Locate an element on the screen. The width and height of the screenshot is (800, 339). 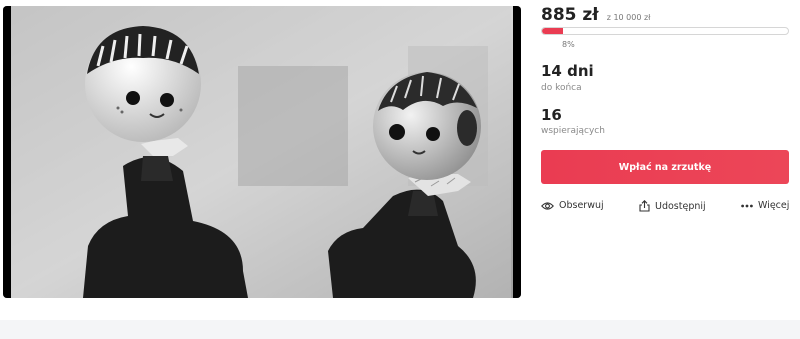
more-dots-icon is located at coordinates (747, 205).